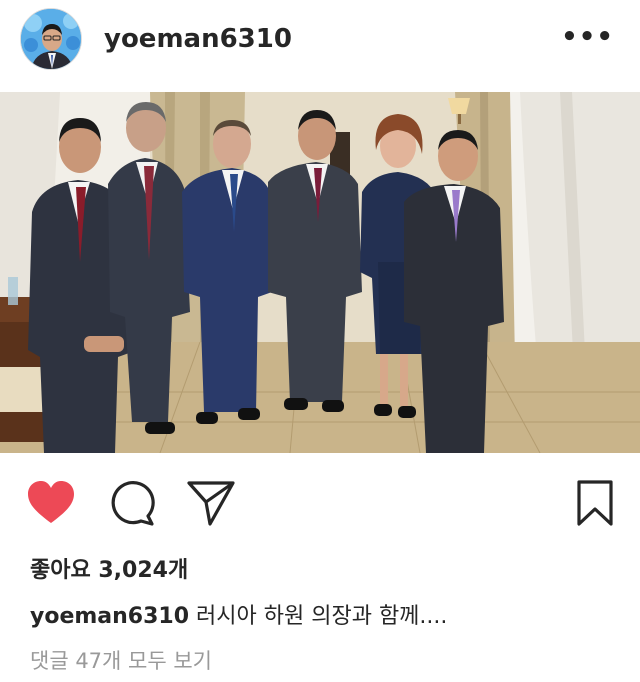 The width and height of the screenshot is (640, 682). Describe the element at coordinates (51, 503) in the screenshot. I see `heart-icon` at that location.